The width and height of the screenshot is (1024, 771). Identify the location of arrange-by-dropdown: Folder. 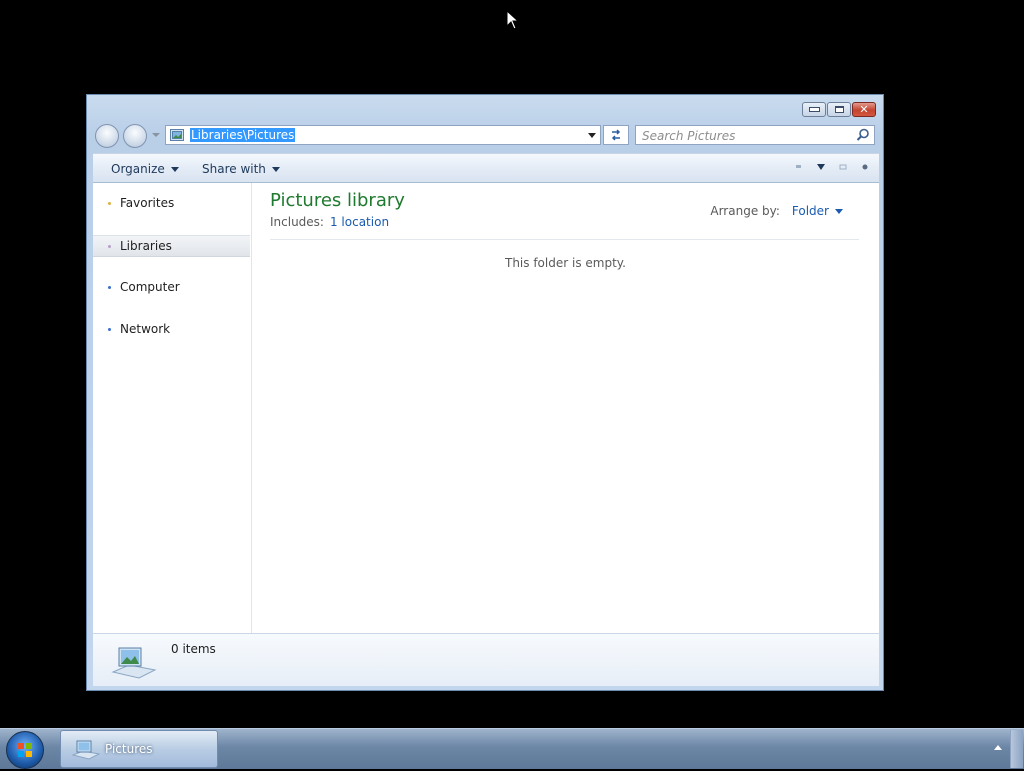
(817, 211).